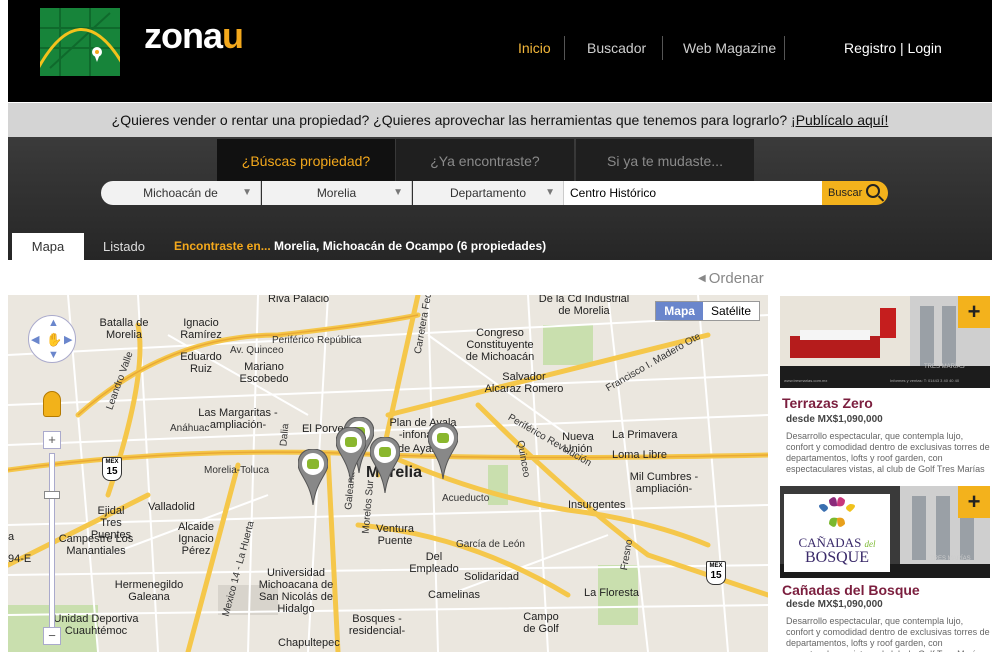  What do you see at coordinates (52, 440) in the screenshot?
I see `zoom-in-button: +` at bounding box center [52, 440].